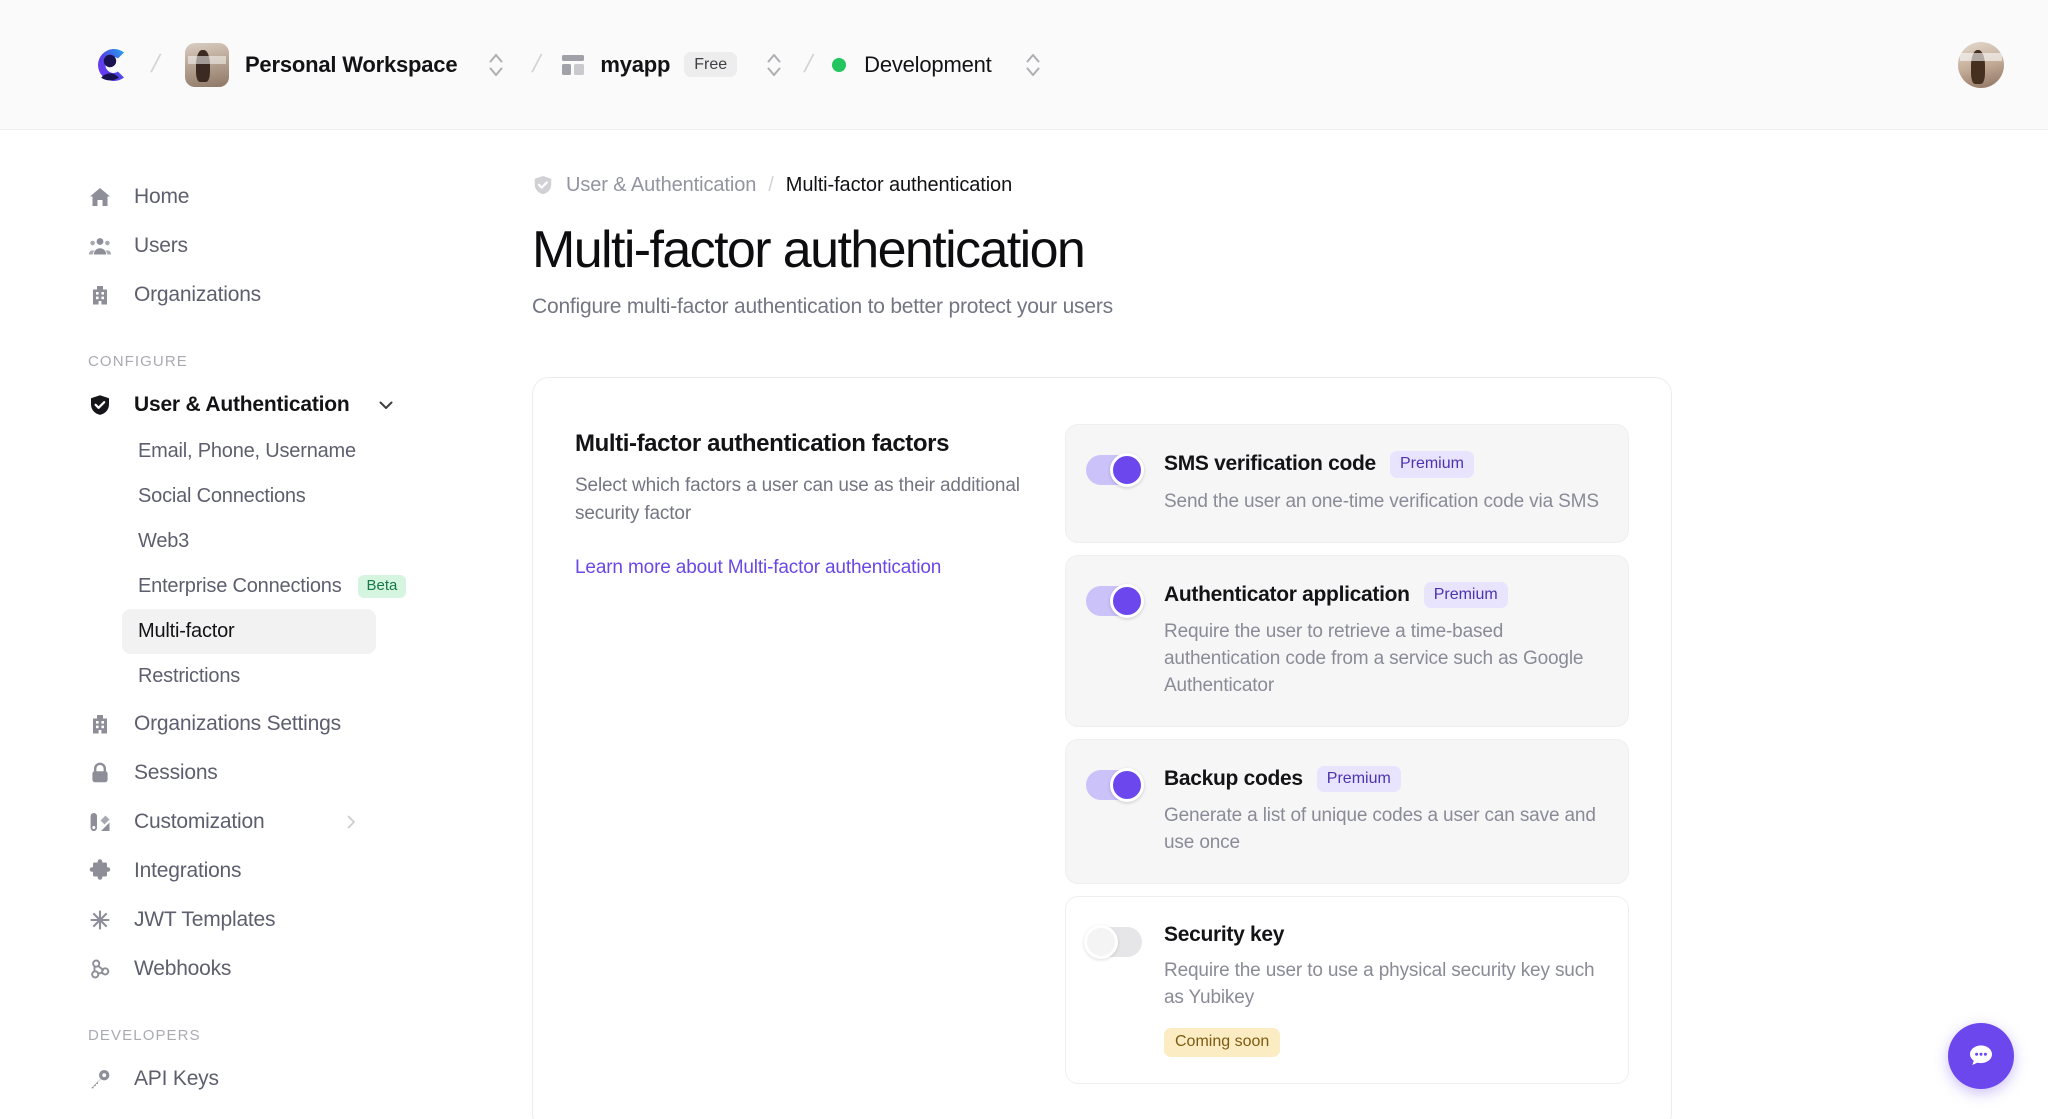  I want to click on puzzle-icon, so click(100, 870).